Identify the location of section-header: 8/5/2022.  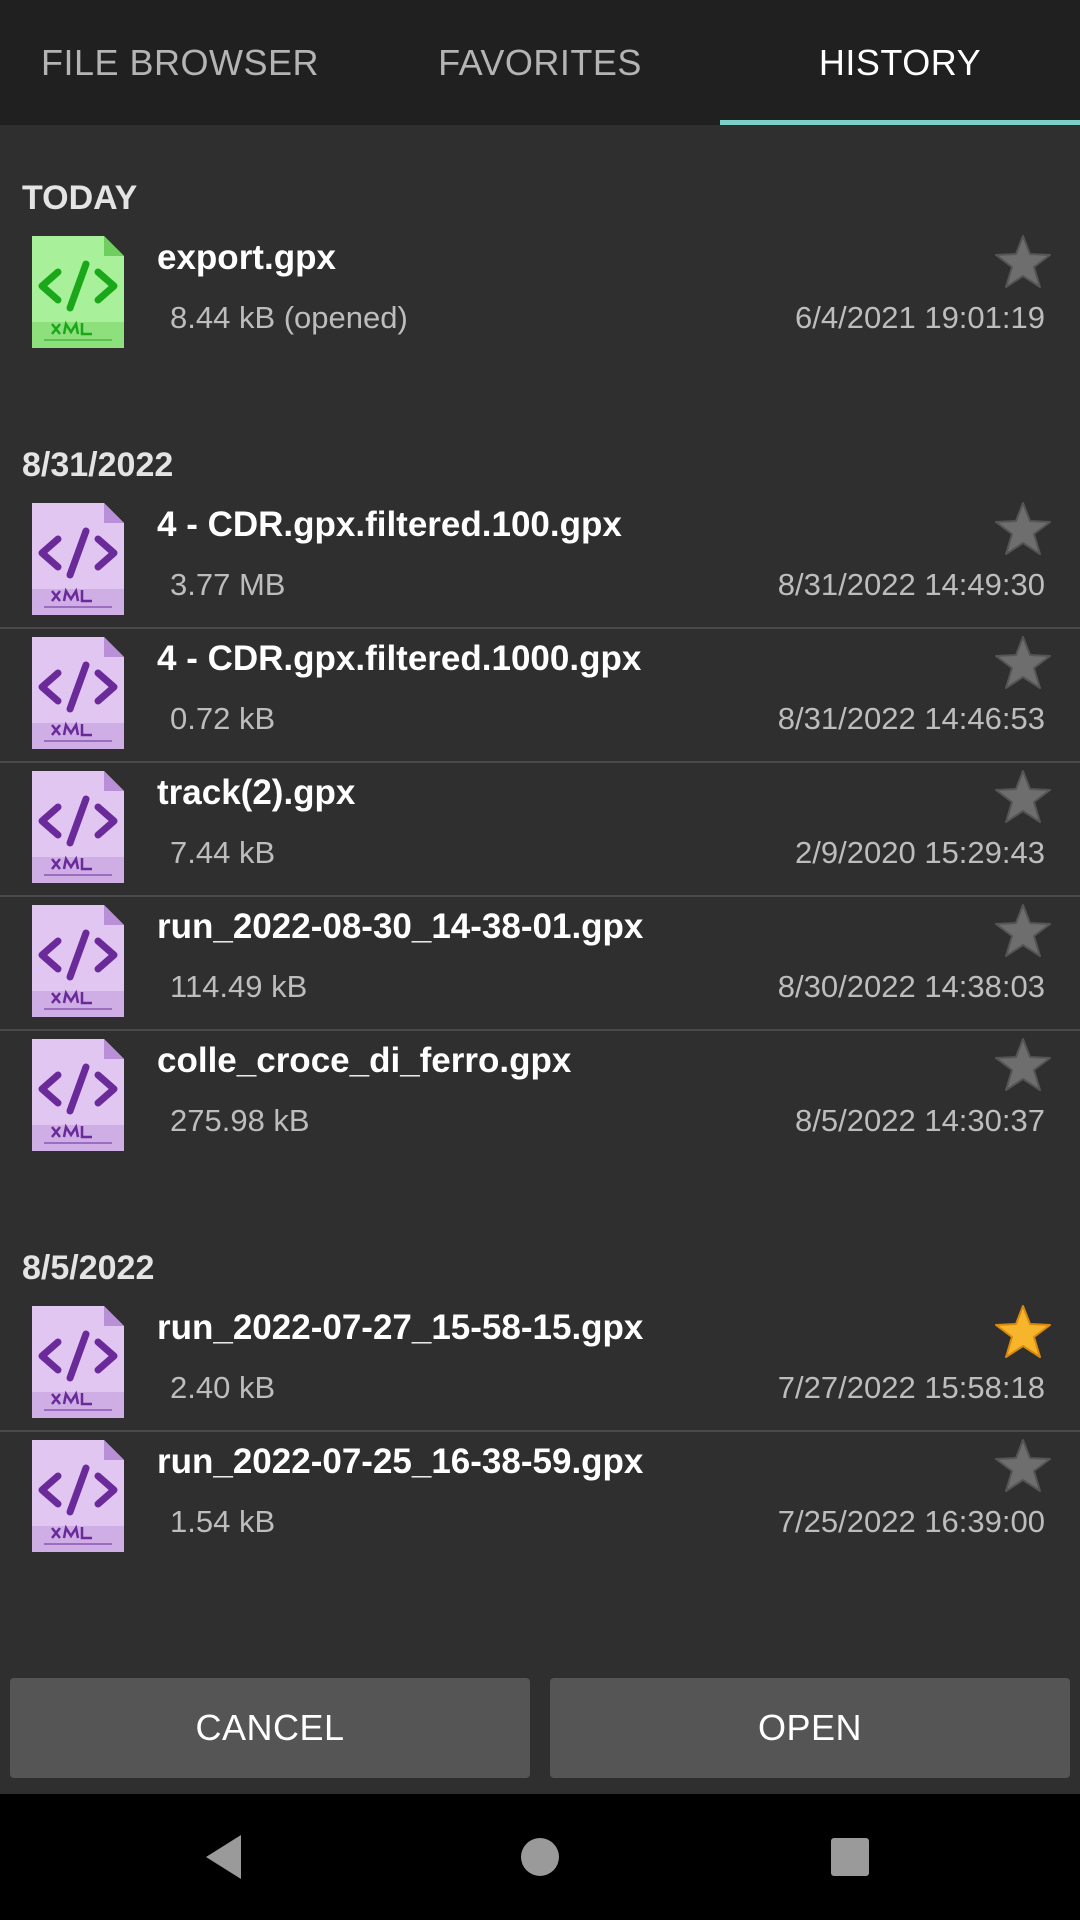
(88, 1268).